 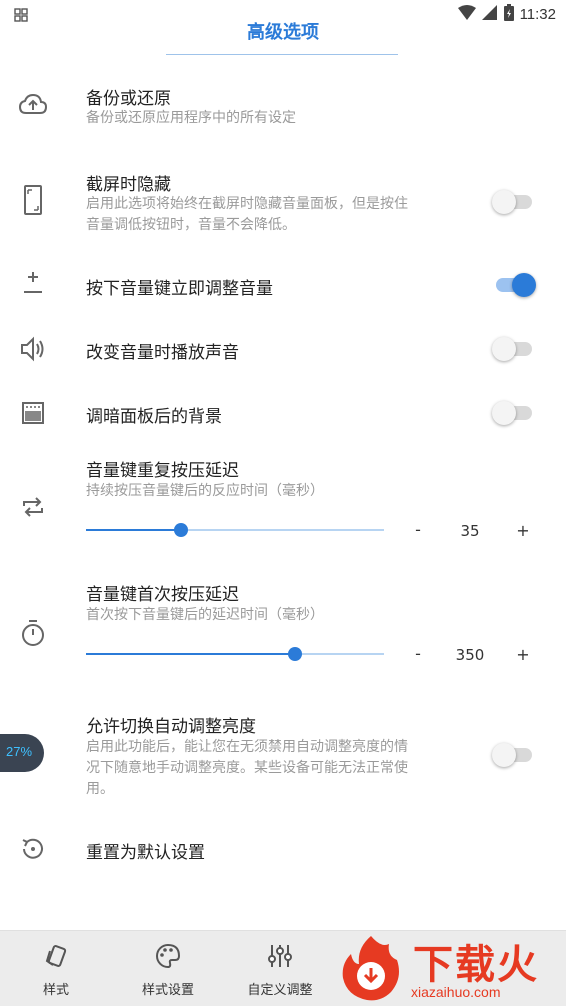 What do you see at coordinates (283, 32) in the screenshot?
I see `page-title: 高级选项` at bounding box center [283, 32].